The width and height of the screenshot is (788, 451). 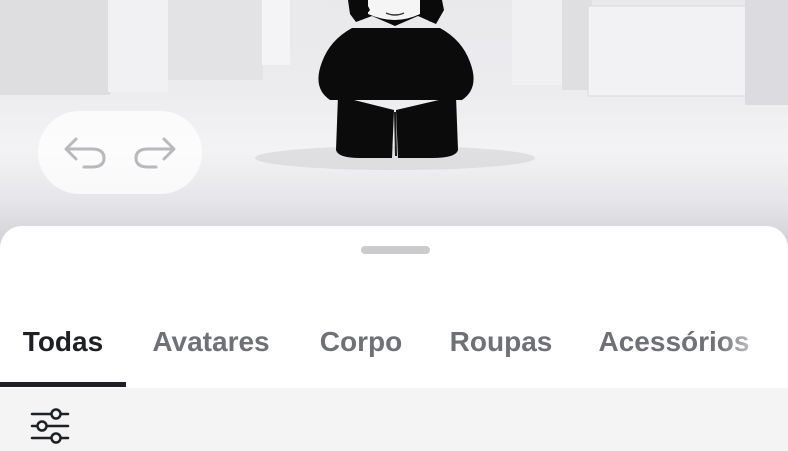 I want to click on tab-avatares: Avatares, so click(x=211, y=342).